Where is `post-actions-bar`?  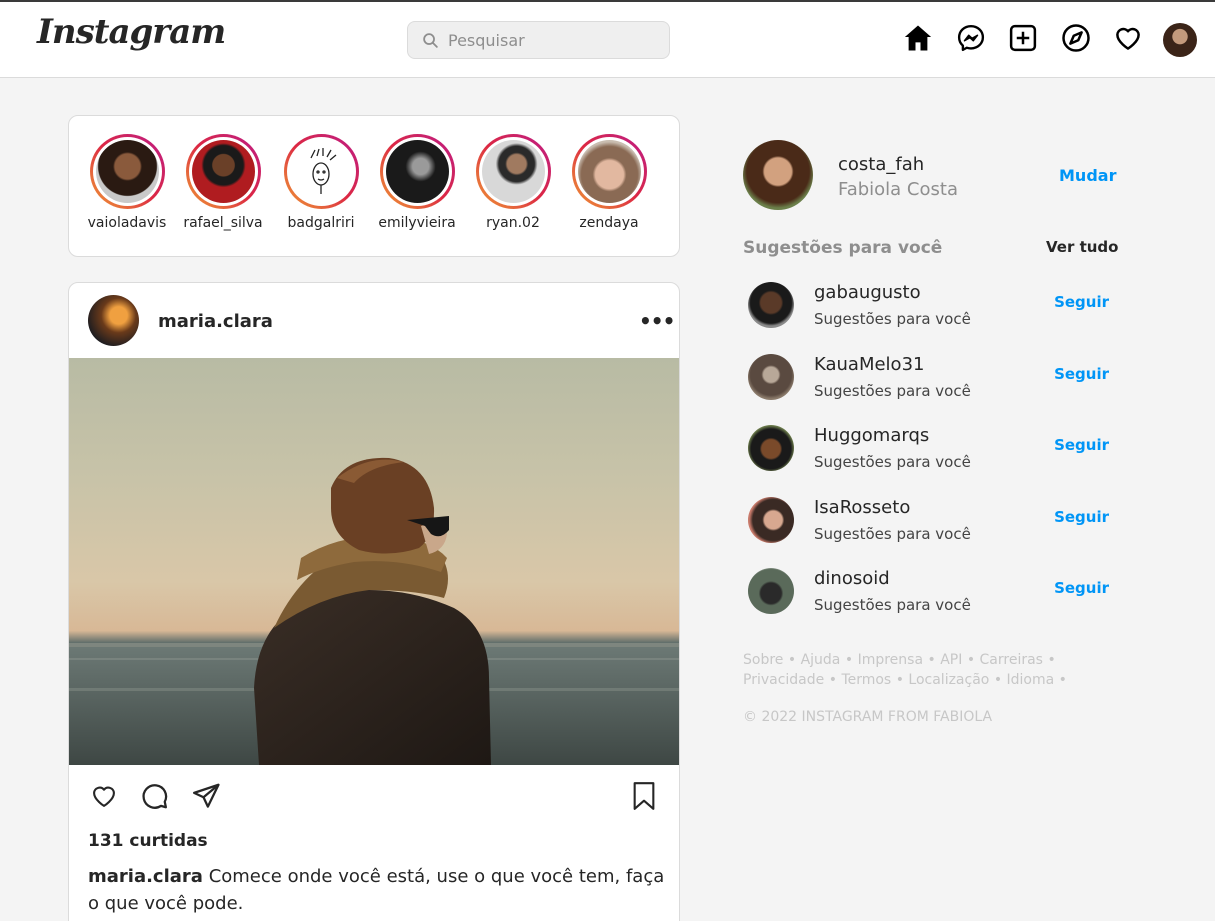 post-actions-bar is located at coordinates (374, 798).